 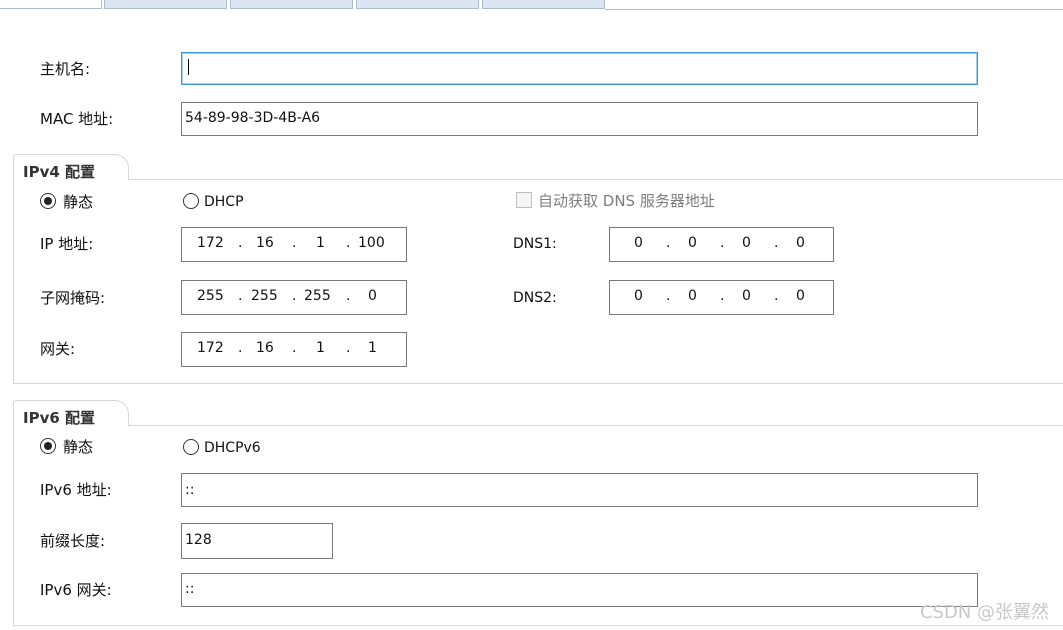 I want to click on auto-dns-label: 自动获取 DNS 服务器地址, so click(x=626, y=201).